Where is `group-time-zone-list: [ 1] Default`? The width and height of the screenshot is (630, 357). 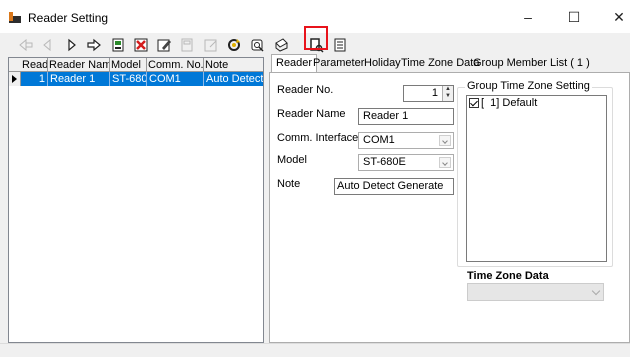
group-time-zone-list: [ 1] Default is located at coordinates (536, 178).